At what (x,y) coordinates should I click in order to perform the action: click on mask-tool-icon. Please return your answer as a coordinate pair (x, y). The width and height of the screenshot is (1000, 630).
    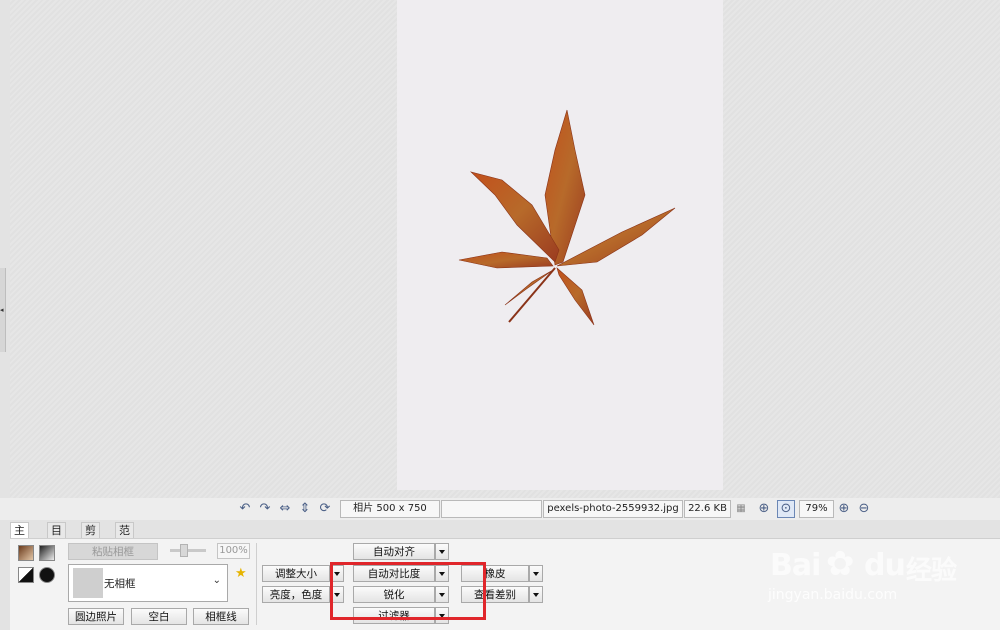
    Looking at the image, I should click on (47, 575).